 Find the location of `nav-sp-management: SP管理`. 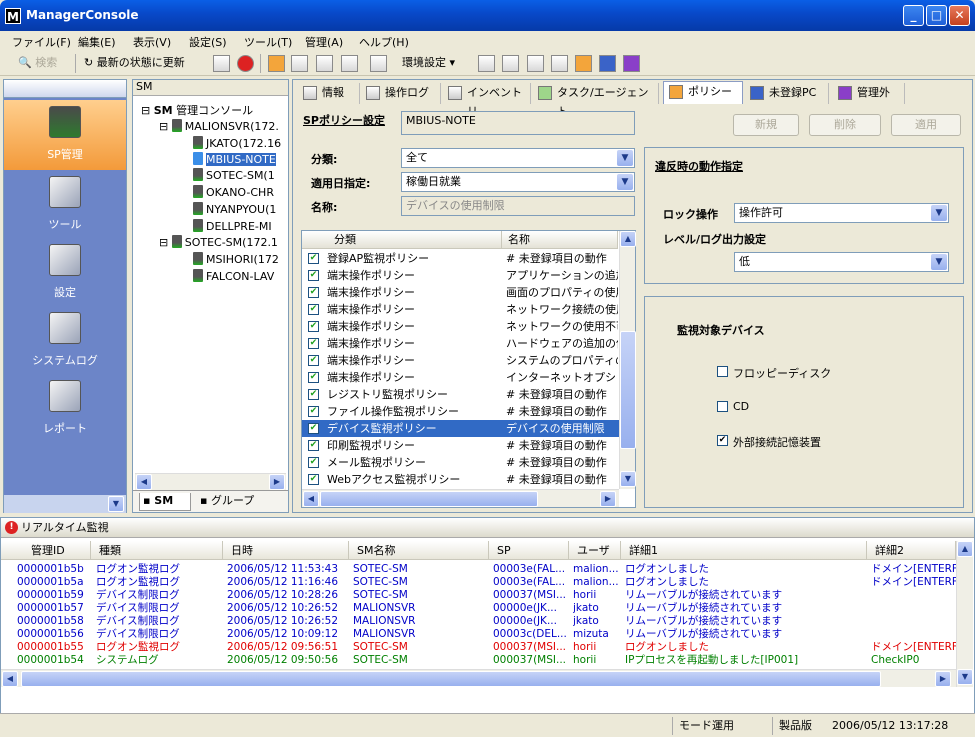

nav-sp-management: SP管理 is located at coordinates (65, 135).